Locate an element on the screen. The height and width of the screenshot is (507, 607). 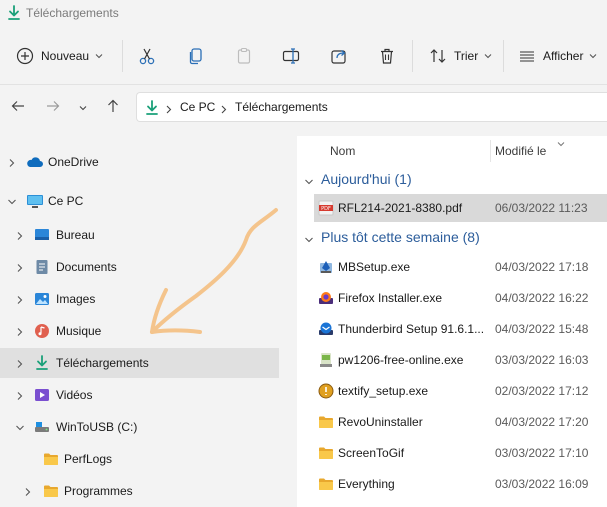
sort-icon is located at coordinates (438, 56).